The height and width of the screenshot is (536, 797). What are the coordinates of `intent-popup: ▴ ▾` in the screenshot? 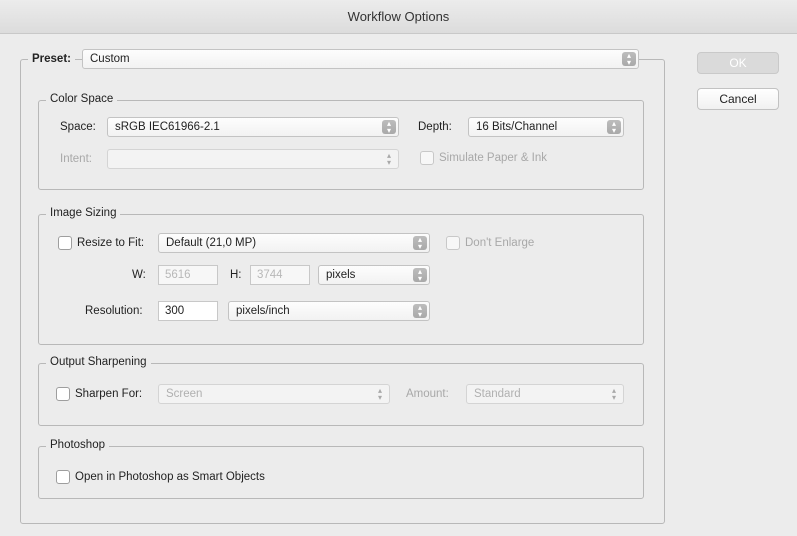 It's located at (253, 159).